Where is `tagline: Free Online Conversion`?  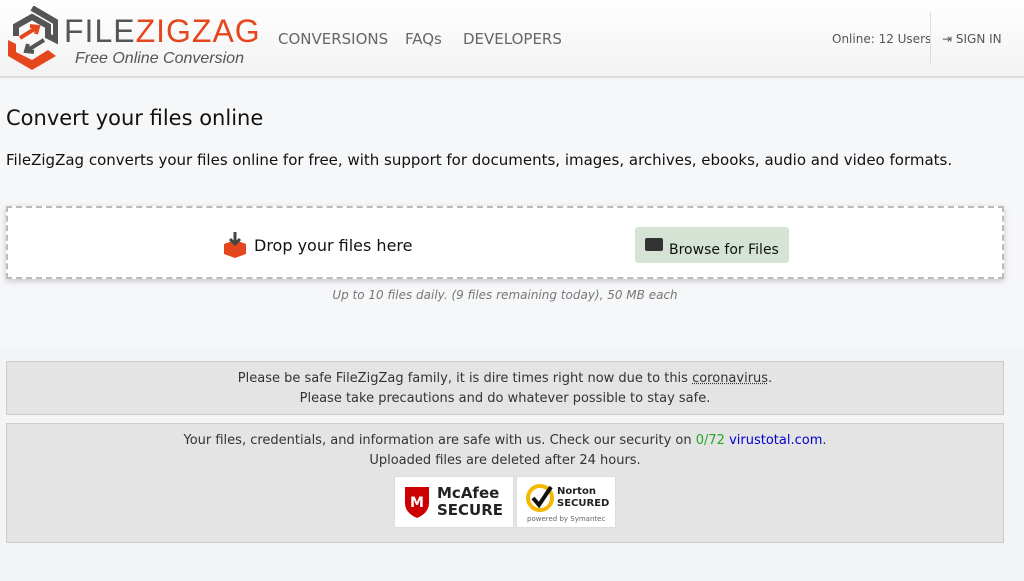
tagline: Free Online Conversion is located at coordinates (159, 58).